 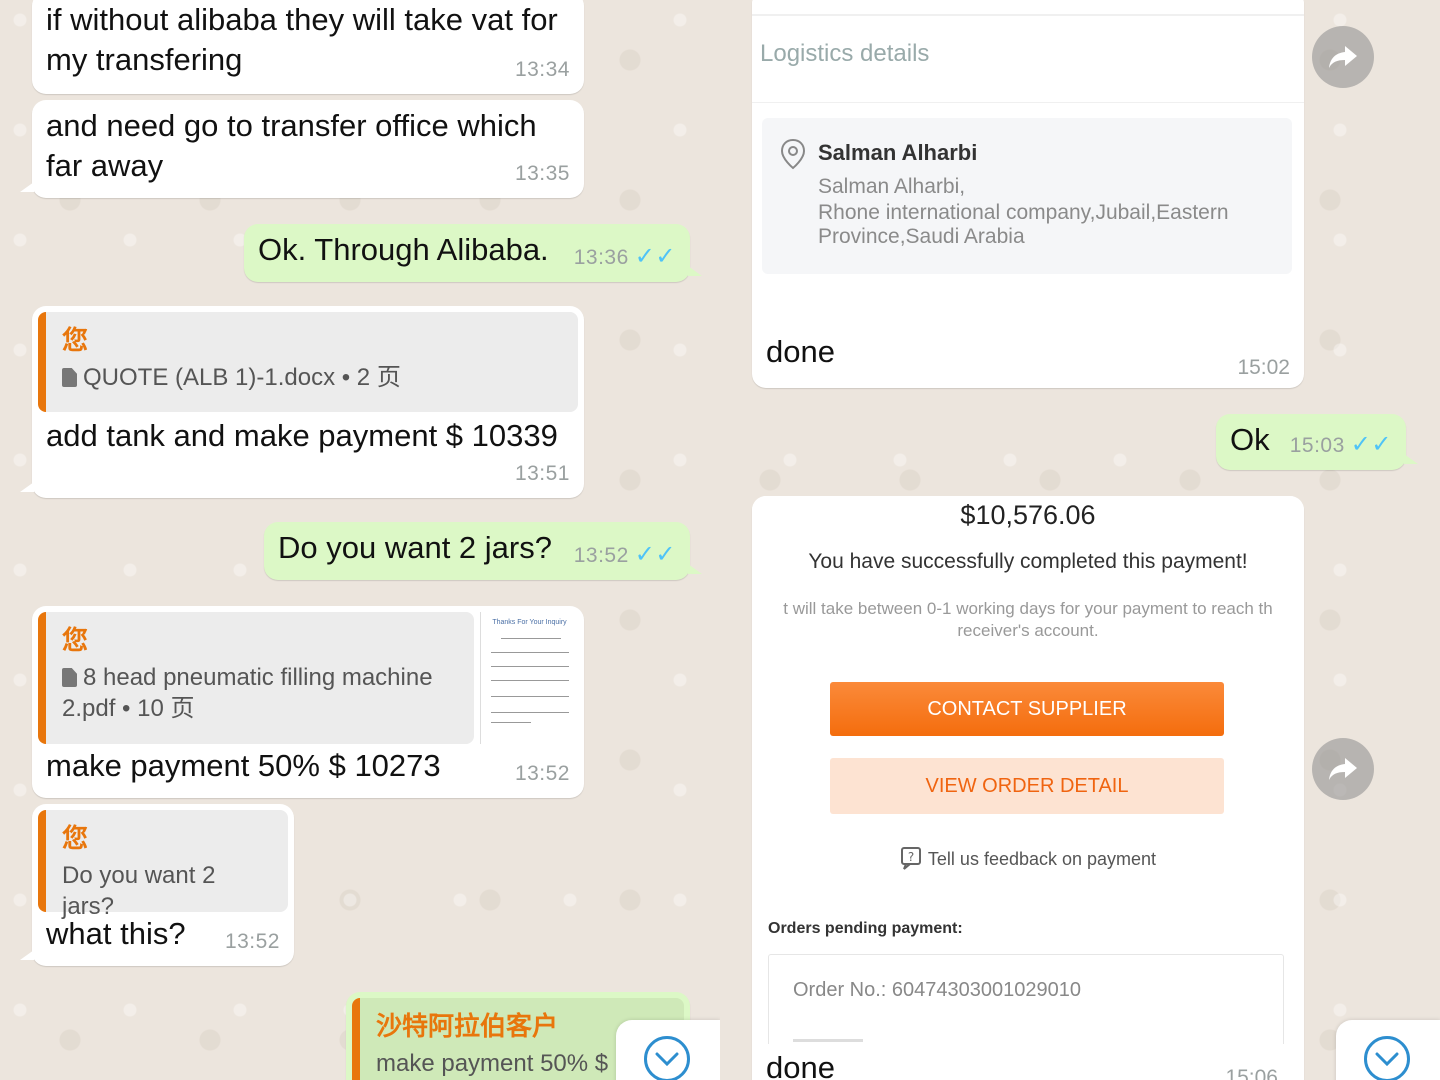 What do you see at coordinates (242, 377) in the screenshot?
I see `quote-document-name: QUOTE (ALB 1)-1.docx • 2 页` at bounding box center [242, 377].